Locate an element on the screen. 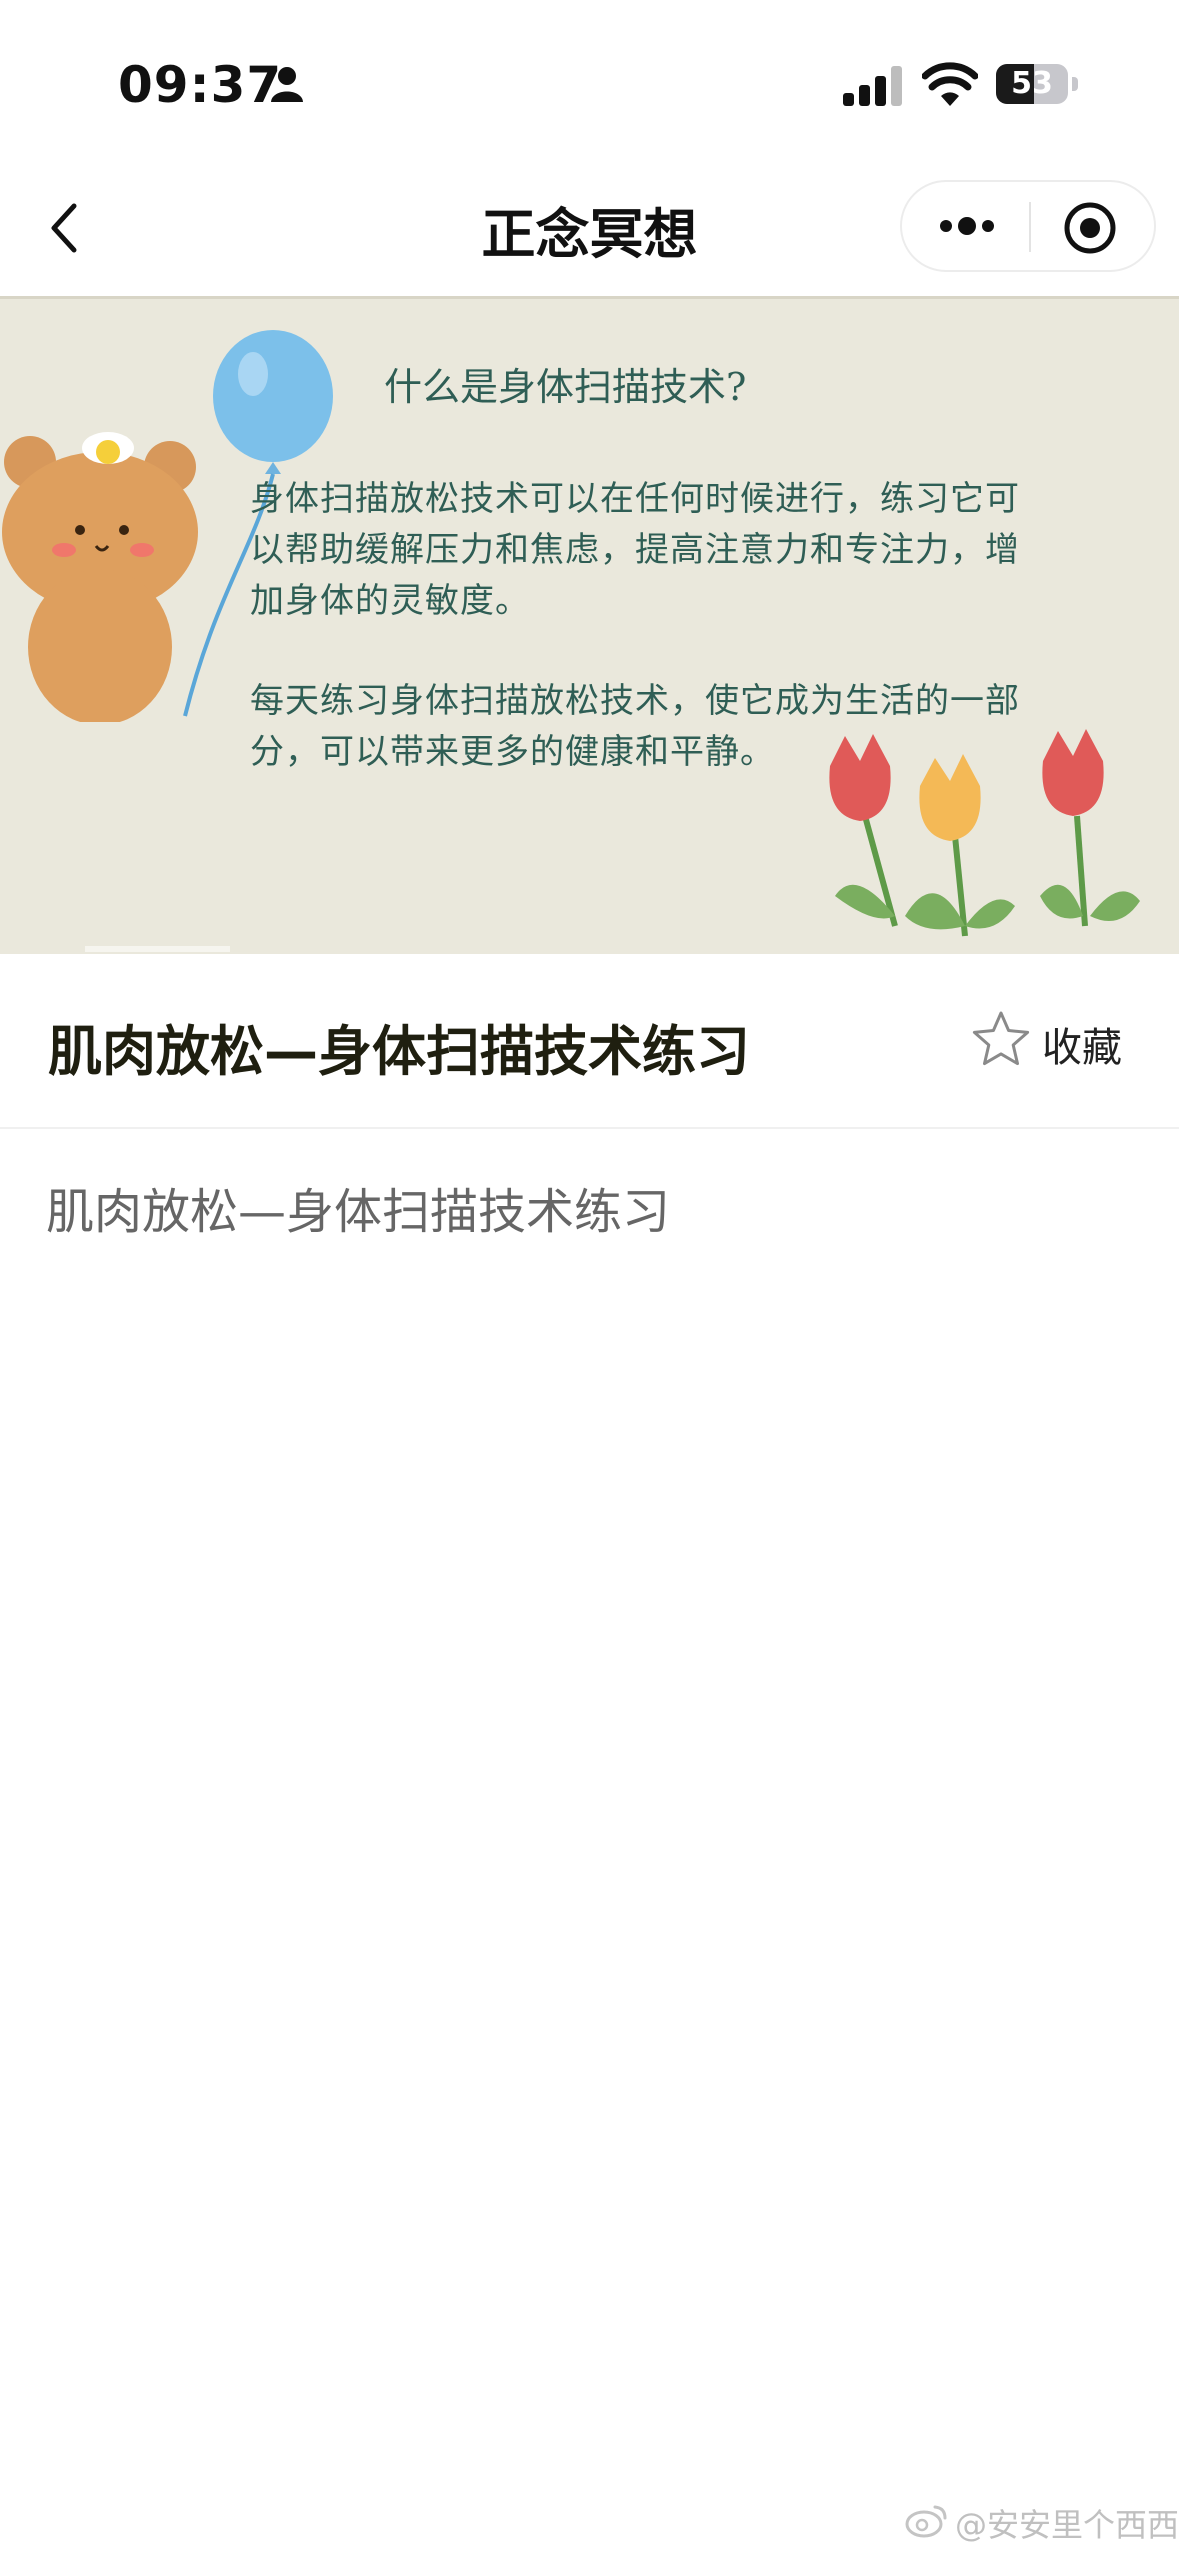  mini-program-capsule is located at coordinates (1028, 226).